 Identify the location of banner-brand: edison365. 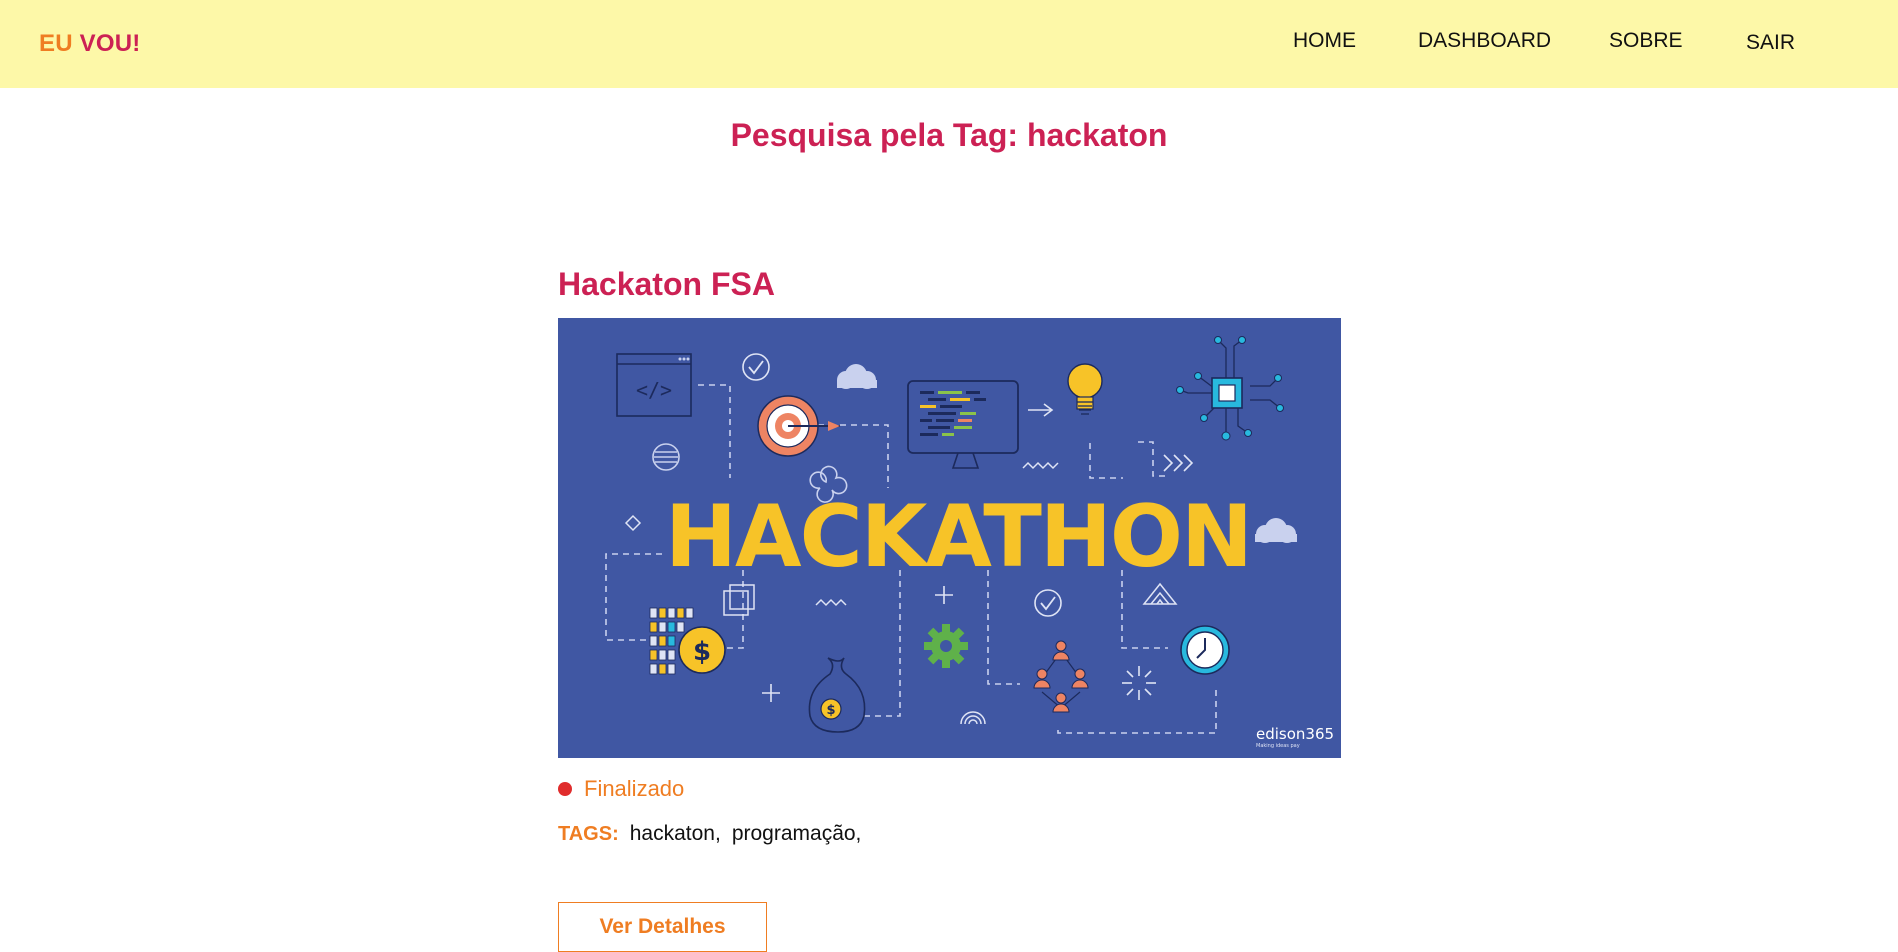
(1295, 734).